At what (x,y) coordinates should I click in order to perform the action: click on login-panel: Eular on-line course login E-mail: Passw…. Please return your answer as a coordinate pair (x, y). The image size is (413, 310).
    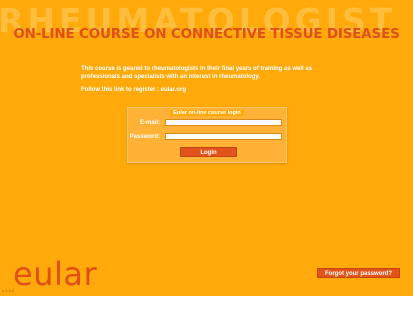
    Looking at the image, I should click on (207, 135).